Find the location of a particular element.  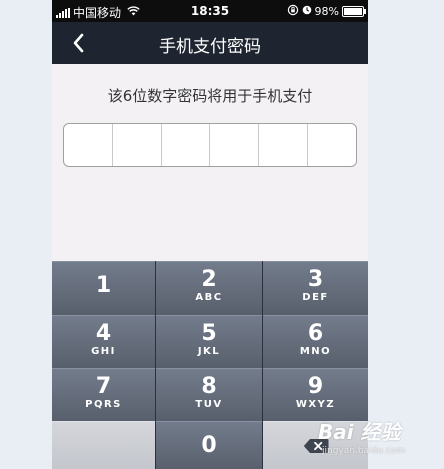

key-letters: ABC is located at coordinates (209, 297).